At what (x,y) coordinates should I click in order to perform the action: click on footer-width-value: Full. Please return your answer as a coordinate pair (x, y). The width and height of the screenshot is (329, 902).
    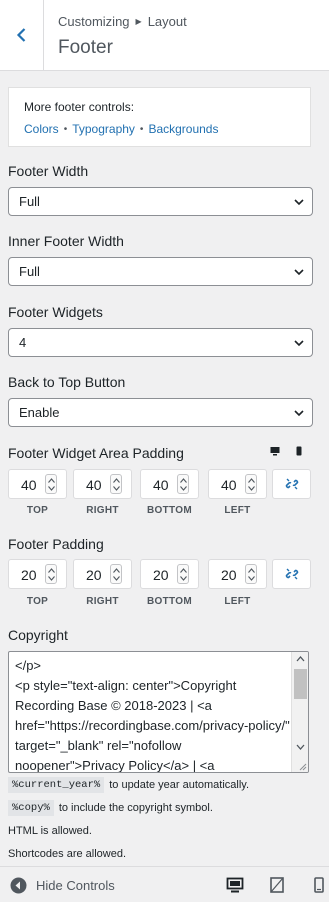
    Looking at the image, I should click on (29, 201).